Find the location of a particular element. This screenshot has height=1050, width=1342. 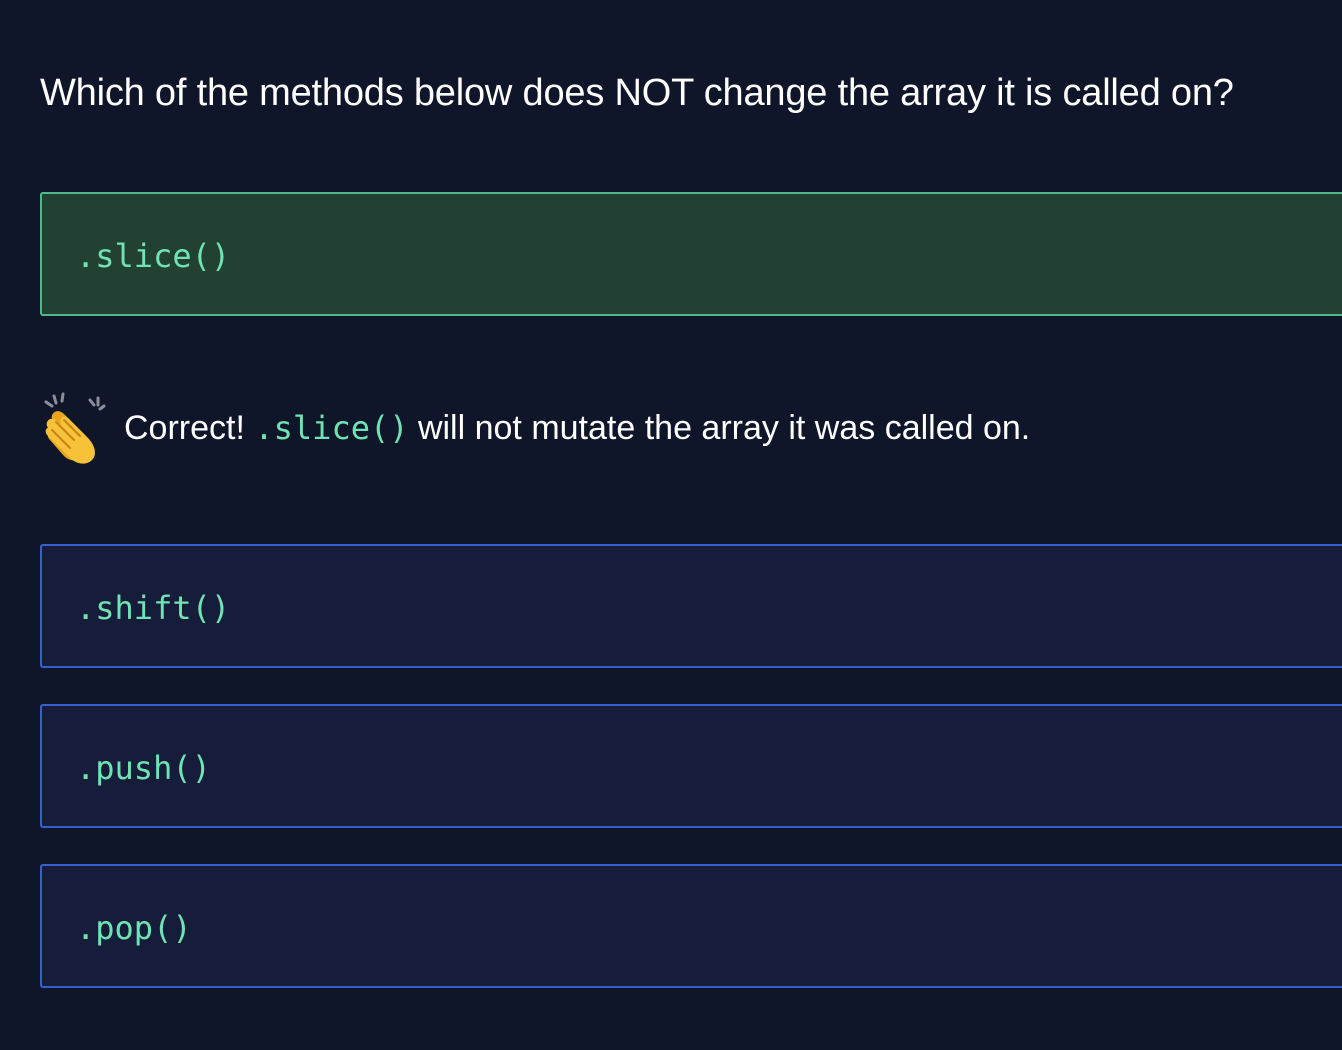

option-label: .pop() is located at coordinates (134, 928).